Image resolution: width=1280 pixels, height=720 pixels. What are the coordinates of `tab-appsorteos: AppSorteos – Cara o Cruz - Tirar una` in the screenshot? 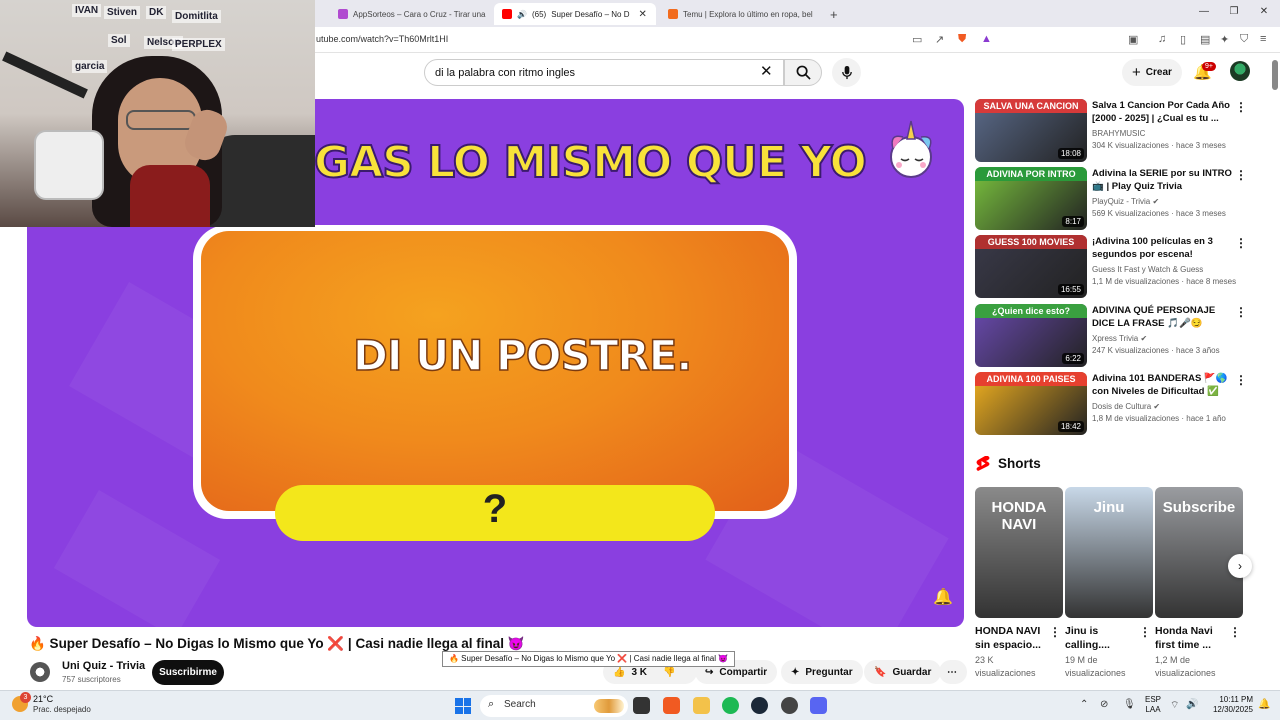 It's located at (410, 14).